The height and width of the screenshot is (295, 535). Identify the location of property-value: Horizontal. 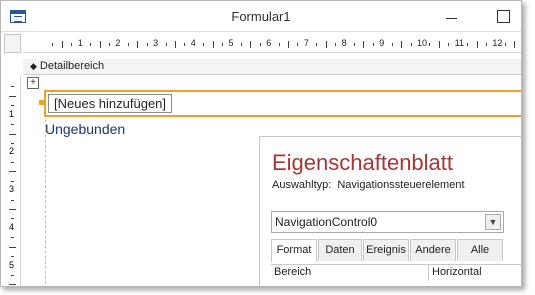
(457, 272).